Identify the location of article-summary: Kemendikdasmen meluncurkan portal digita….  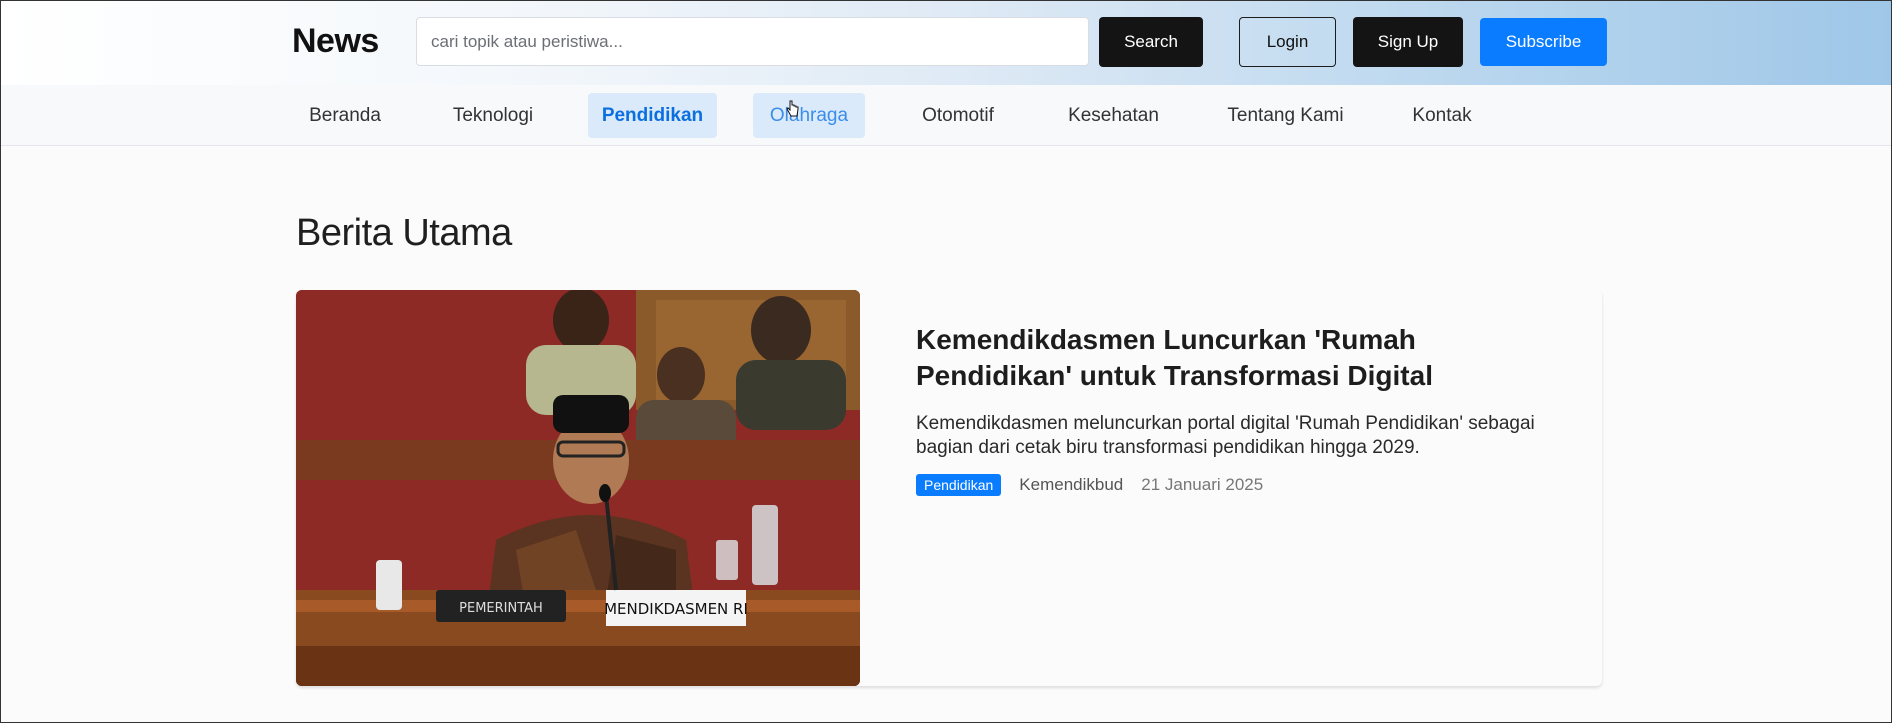
(1225, 435).